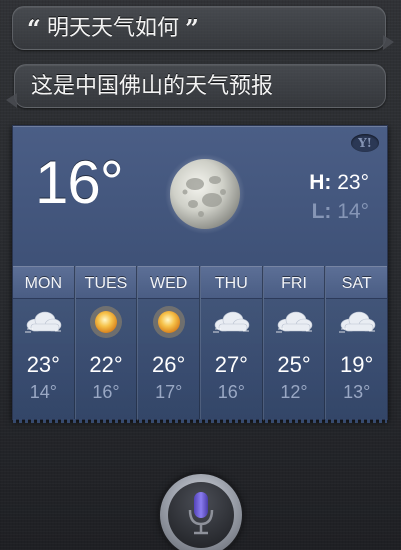 This screenshot has width=401, height=550. I want to click on microphone-icon, so click(201, 513).